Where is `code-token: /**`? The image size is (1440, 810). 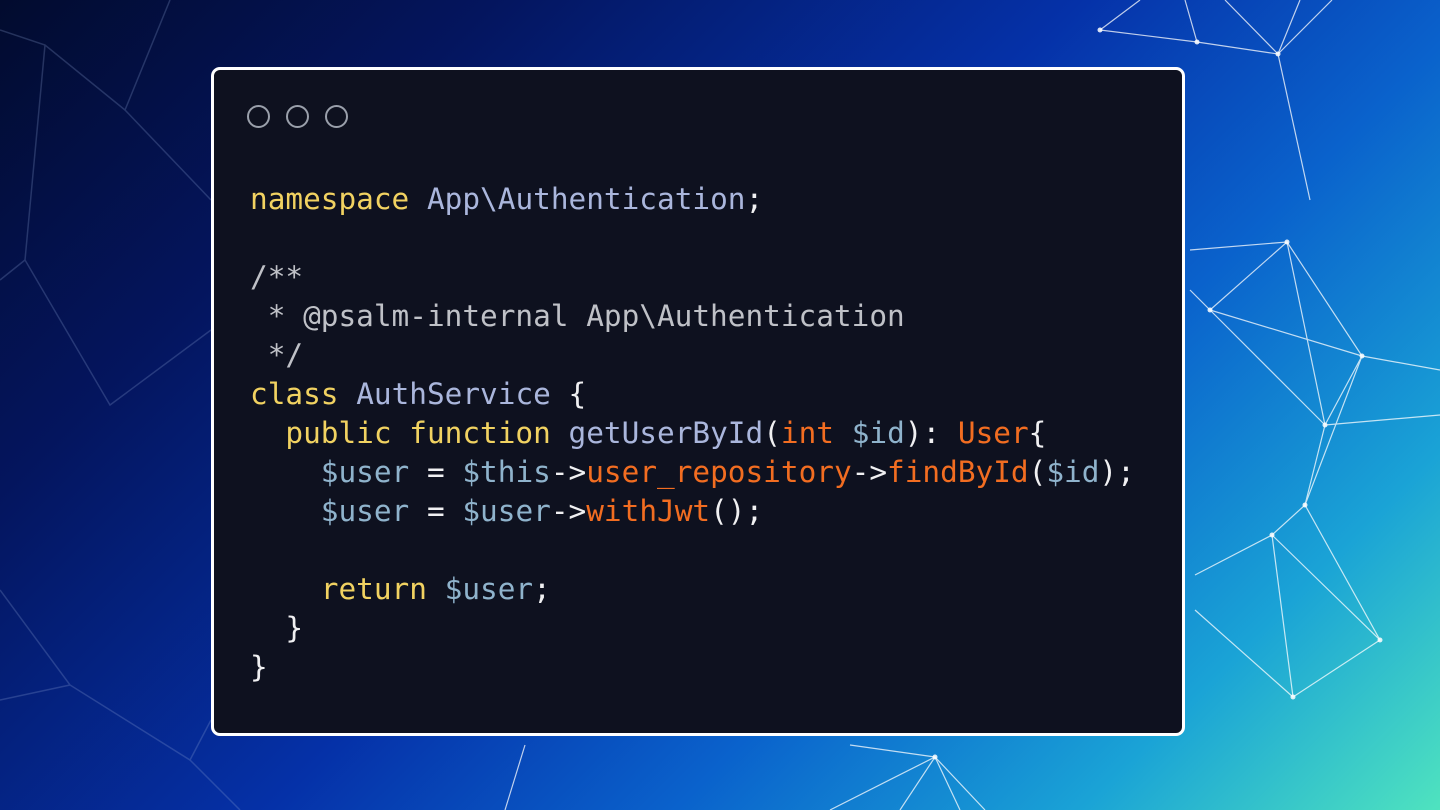
code-token: /** is located at coordinates (277, 277).